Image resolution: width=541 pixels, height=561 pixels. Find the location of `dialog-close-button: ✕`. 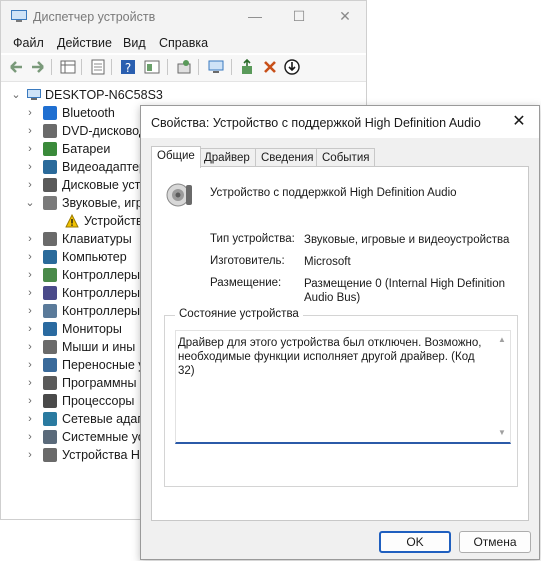

dialog-close-button: ✕ is located at coordinates (519, 122).